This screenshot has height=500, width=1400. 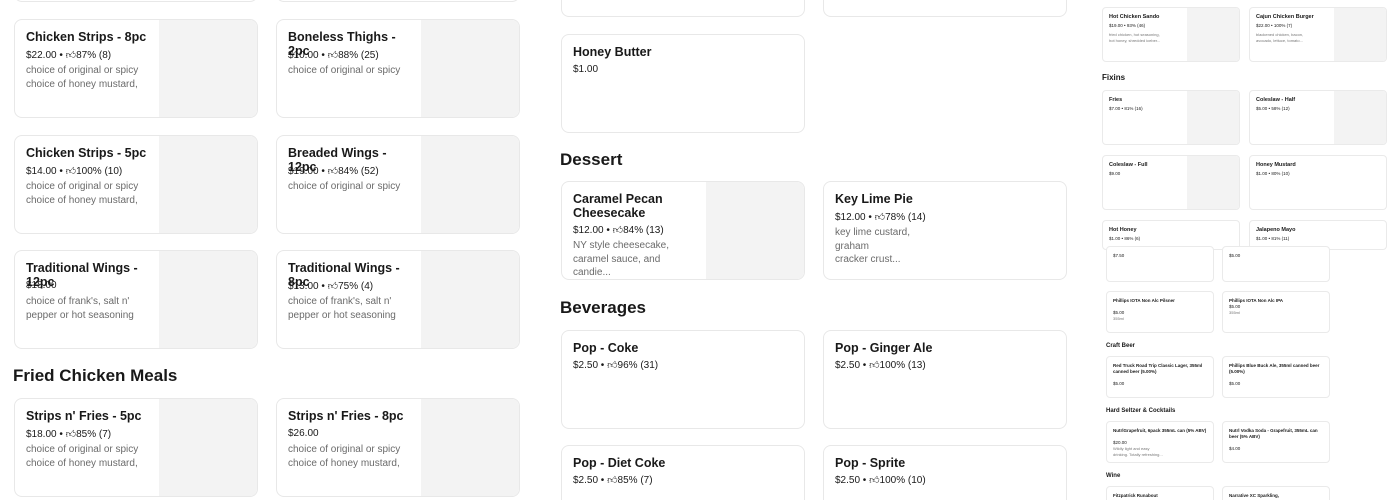 I want to click on item-description: choice of original or spicy, so click(x=348, y=71).